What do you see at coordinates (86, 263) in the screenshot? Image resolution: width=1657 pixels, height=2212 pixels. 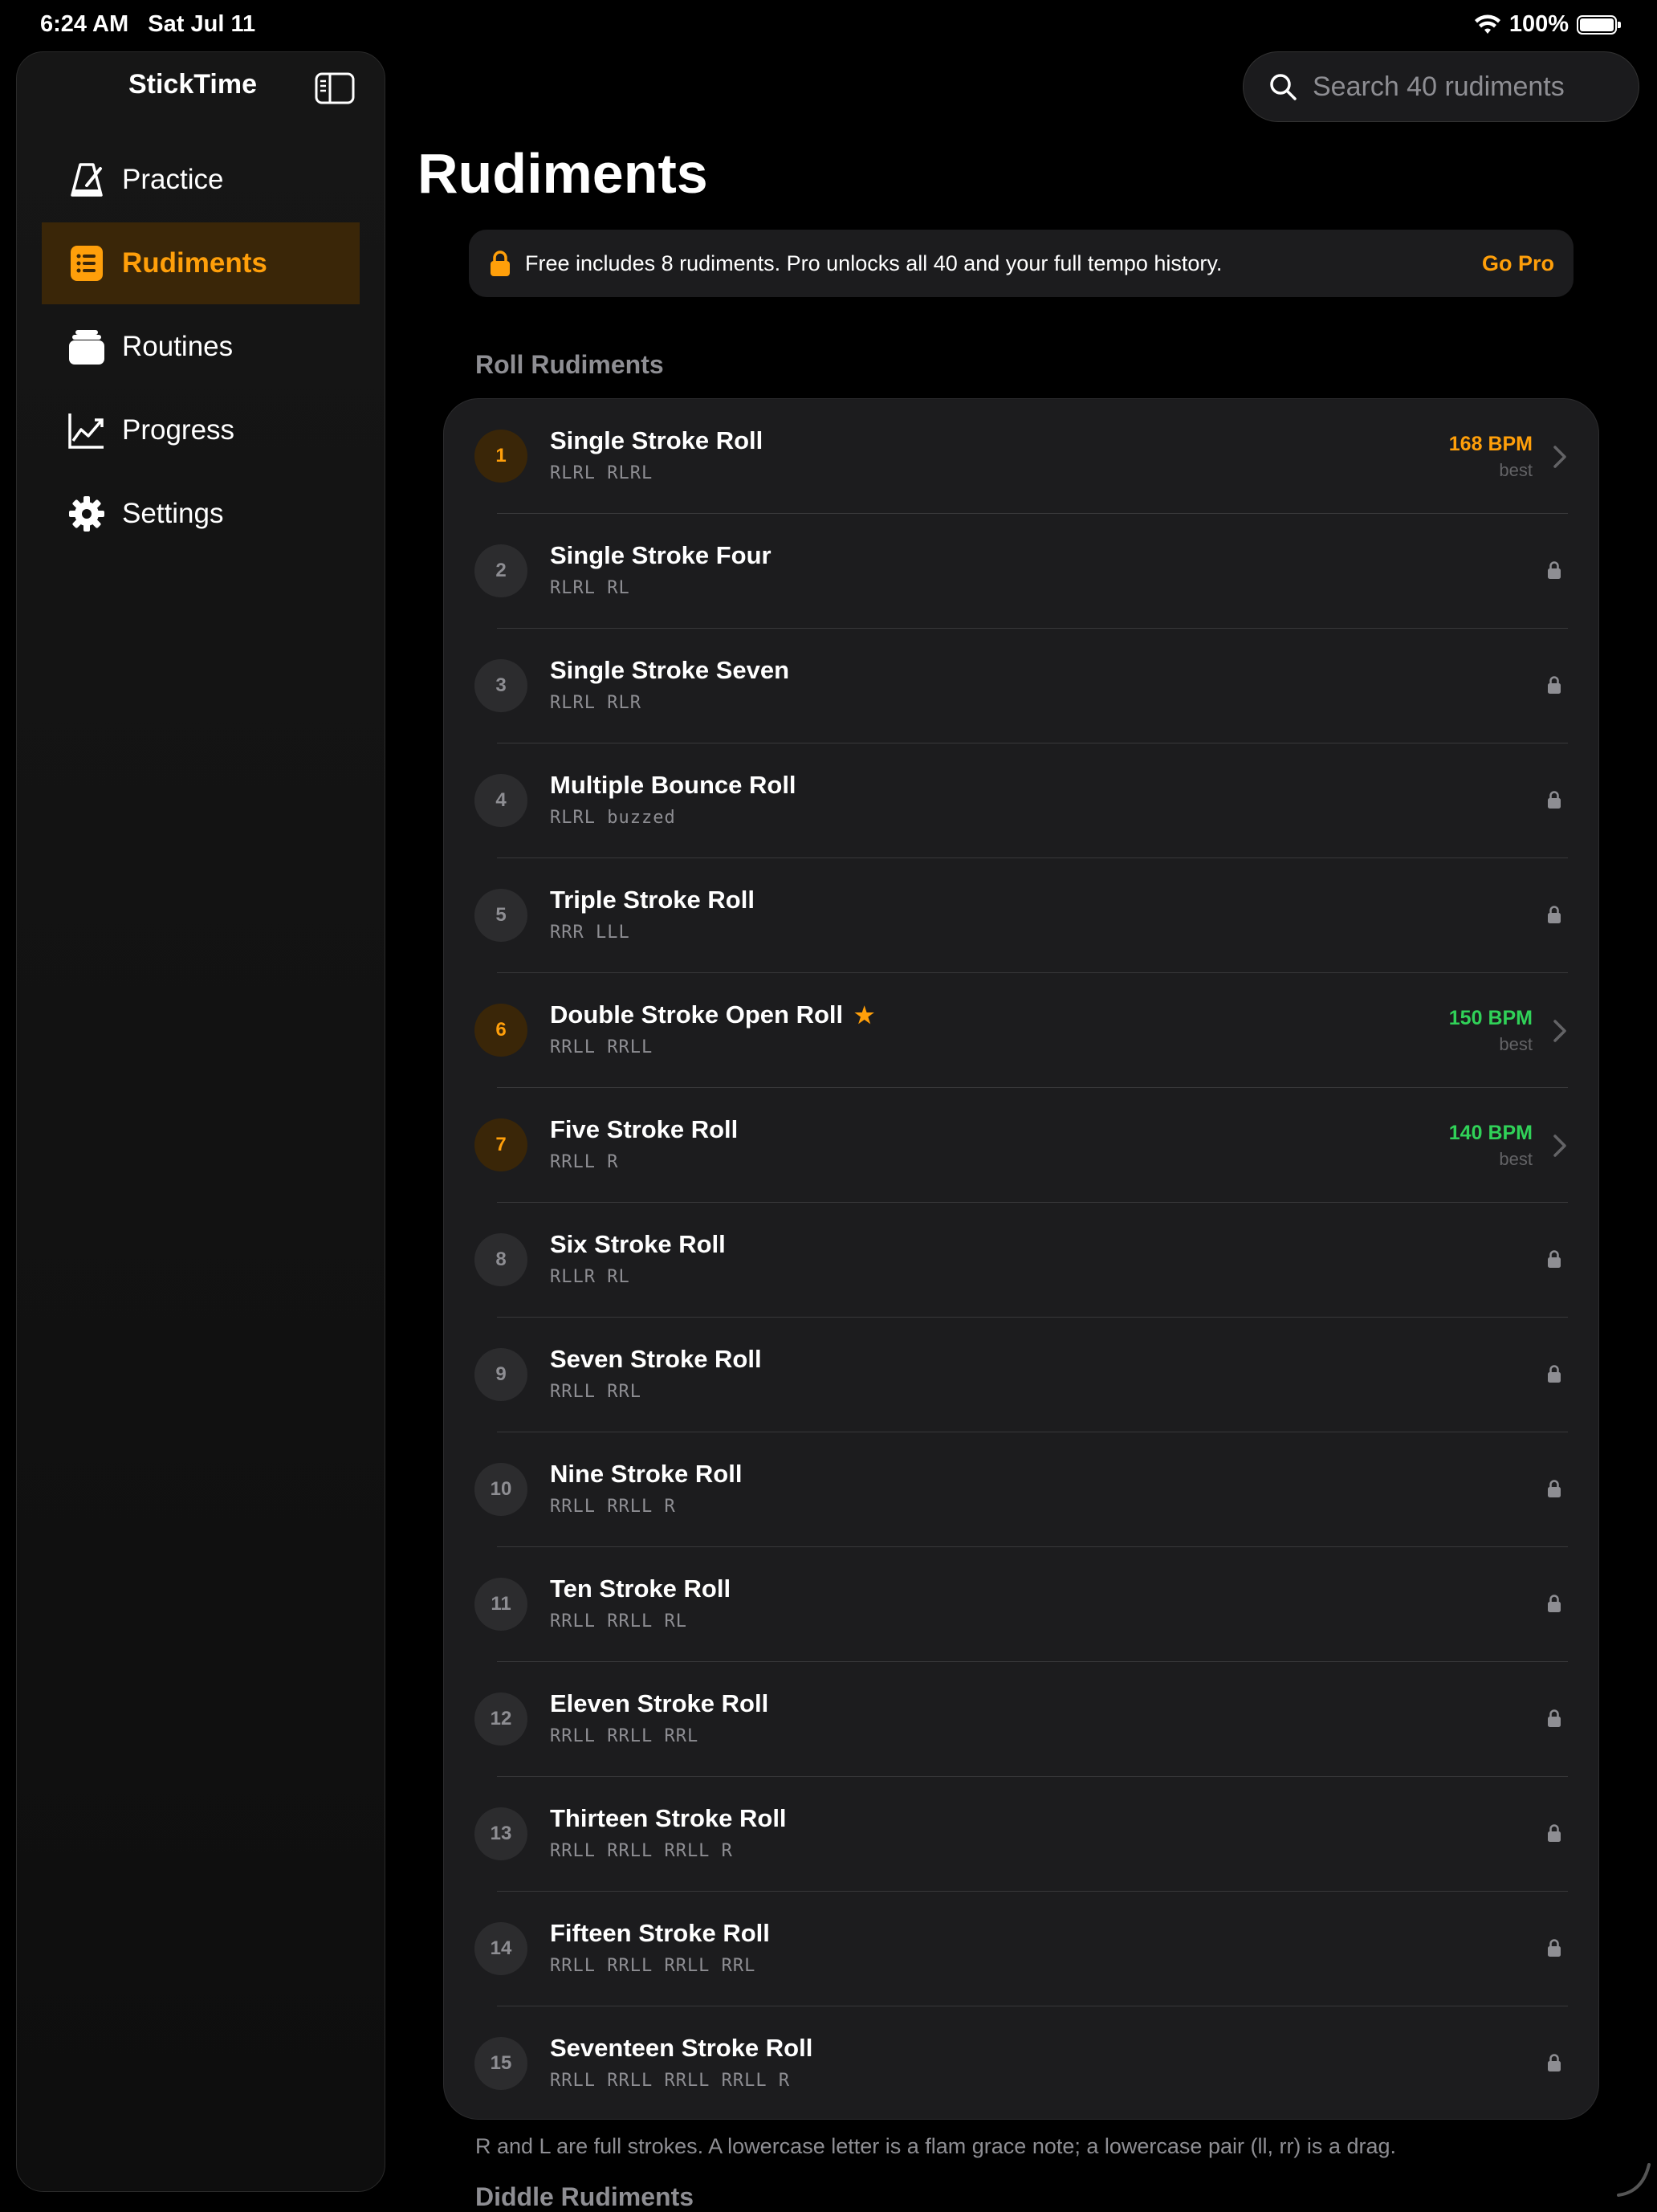 I see `list-icon` at bounding box center [86, 263].